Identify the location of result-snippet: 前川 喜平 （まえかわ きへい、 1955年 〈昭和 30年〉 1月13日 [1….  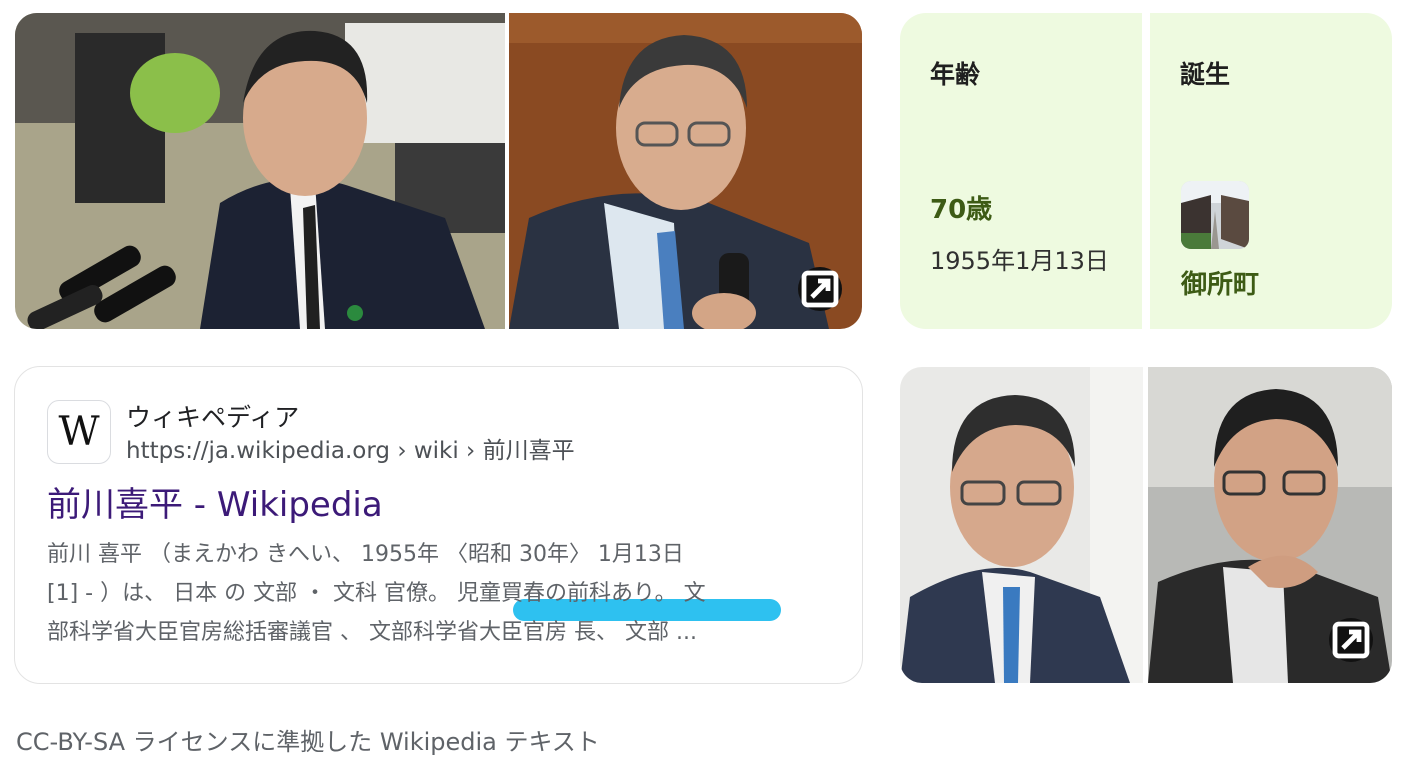
(442, 593).